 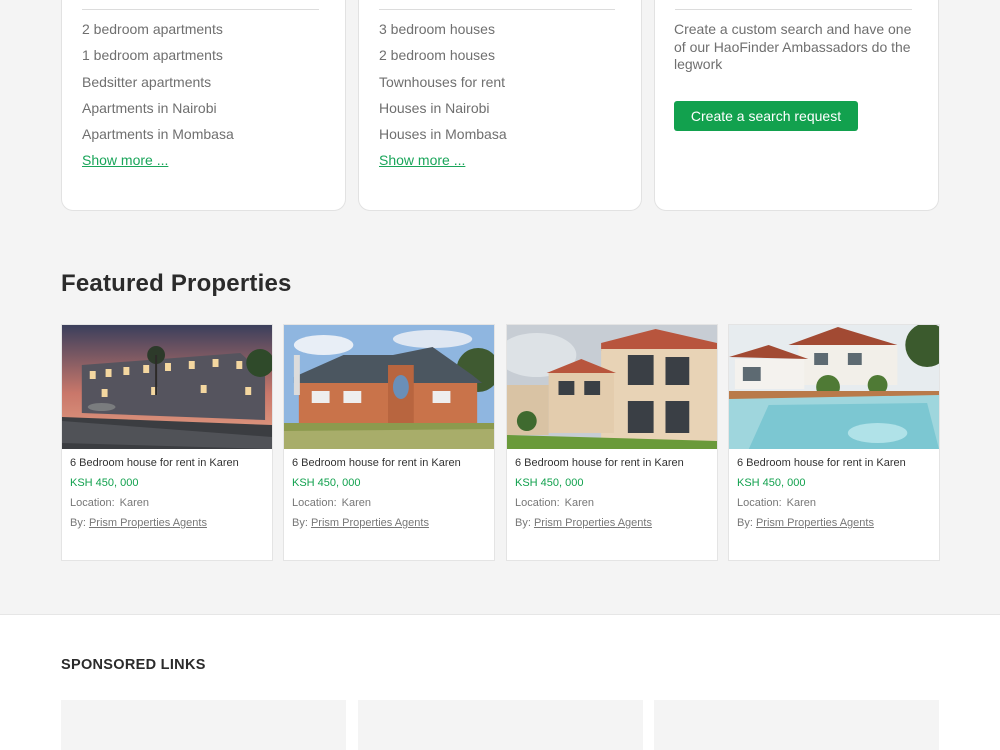 I want to click on link-houses-mombasa: Houses in Mombasa, so click(x=443, y=137).